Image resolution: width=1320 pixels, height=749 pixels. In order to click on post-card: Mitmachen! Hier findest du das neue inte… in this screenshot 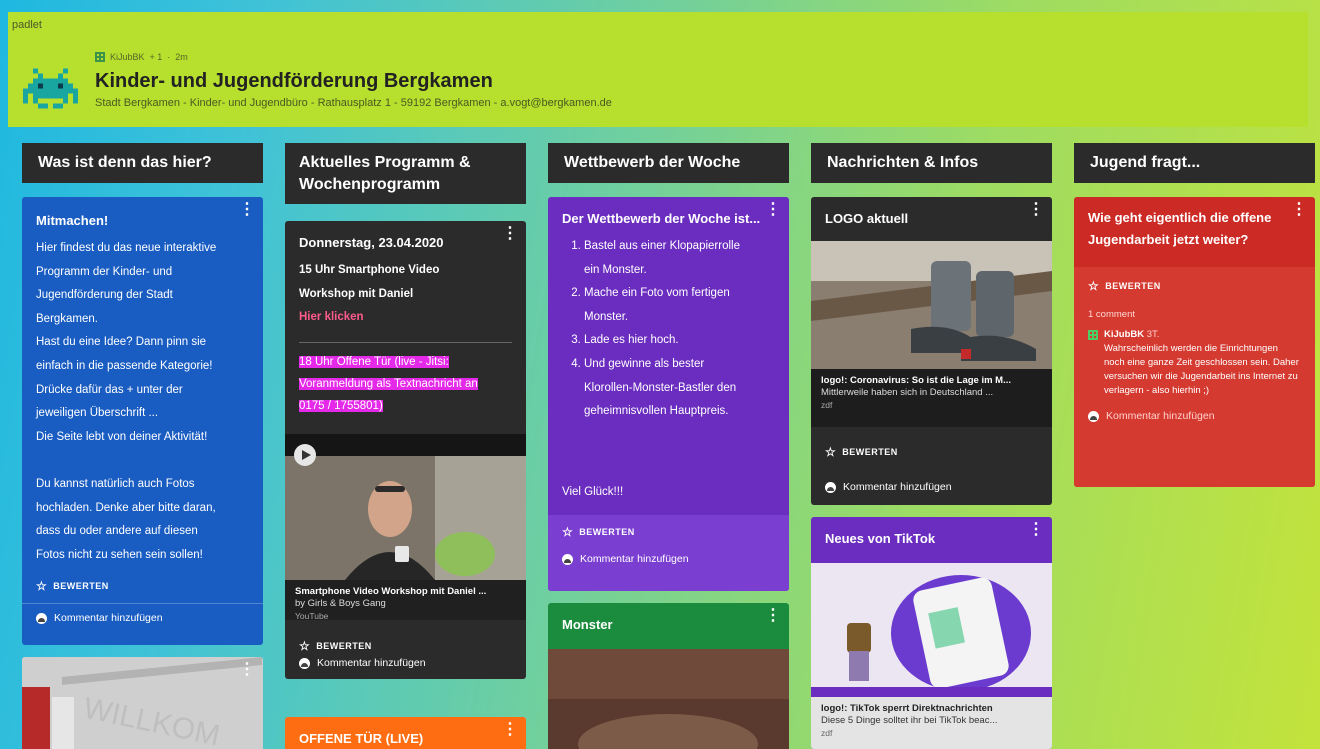, I will do `click(142, 421)`.